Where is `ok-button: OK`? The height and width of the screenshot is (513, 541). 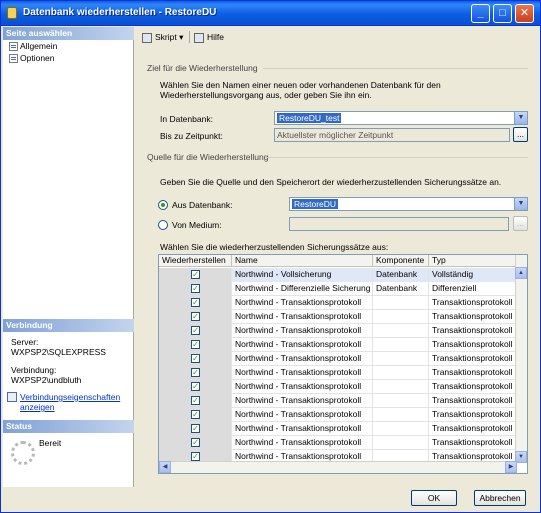 ok-button: OK is located at coordinates (434, 498).